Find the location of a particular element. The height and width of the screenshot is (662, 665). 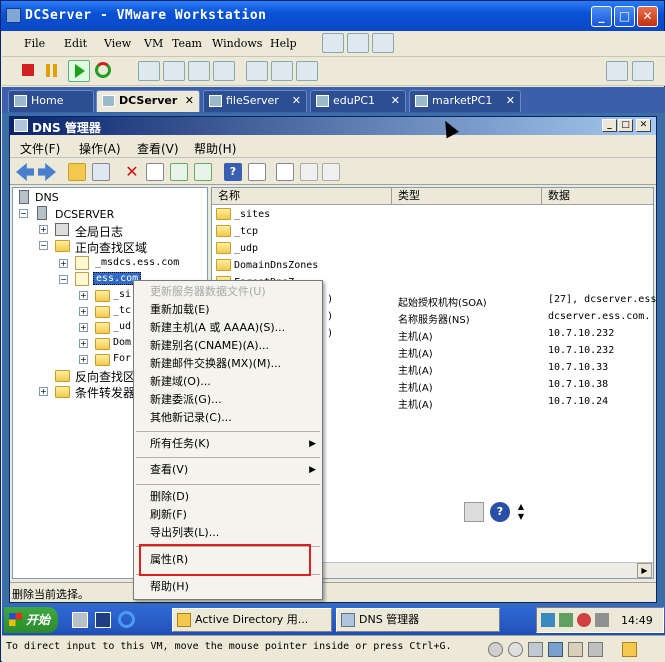

column-header-data: 数据 is located at coordinates (597, 196).